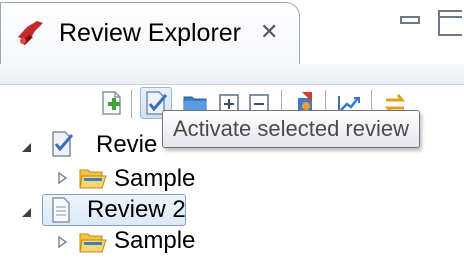 This screenshot has height=258, width=464. What do you see at coordinates (63, 144) in the screenshot?
I see `active-review-icon` at bounding box center [63, 144].